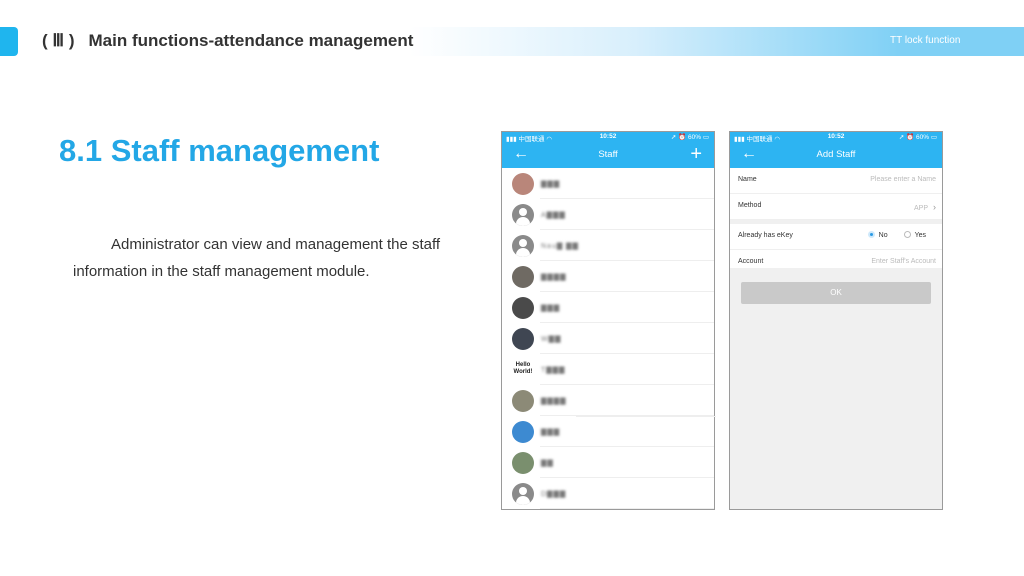 Image resolution: width=1024 pixels, height=576 pixels. I want to click on ekey-radio-group: No Yes, so click(896, 235).